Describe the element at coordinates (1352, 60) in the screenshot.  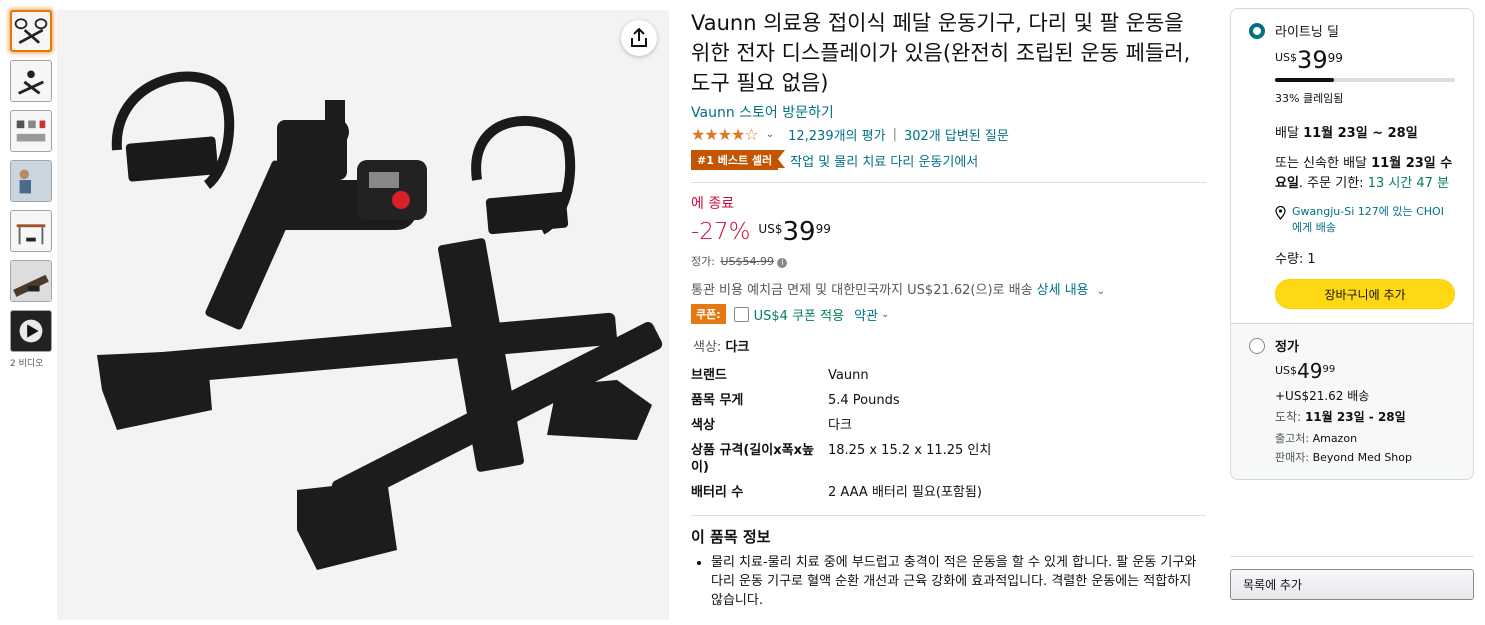
I see `deal-price: US$ 39 99` at that location.